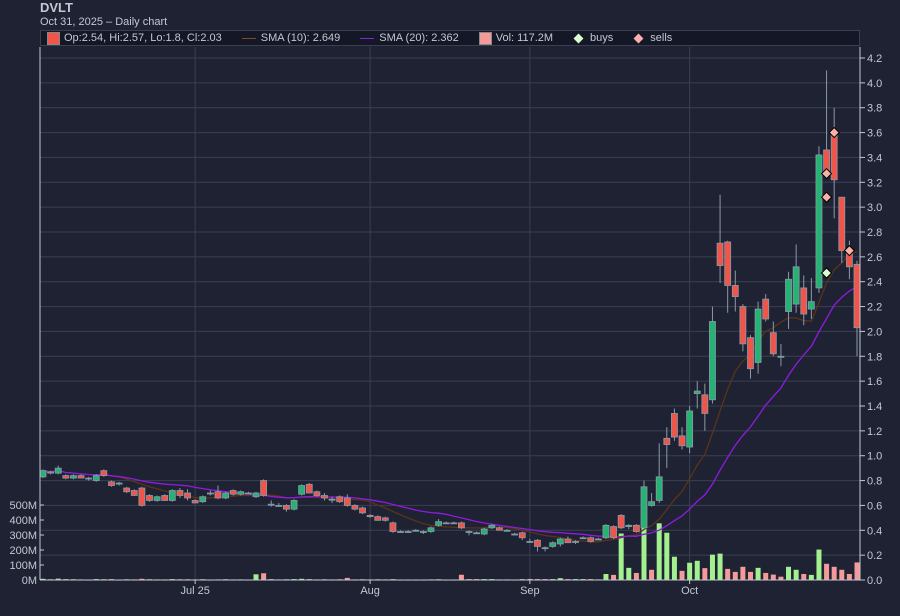  I want to click on legend-volume: Vol: 117.2M, so click(515, 38).